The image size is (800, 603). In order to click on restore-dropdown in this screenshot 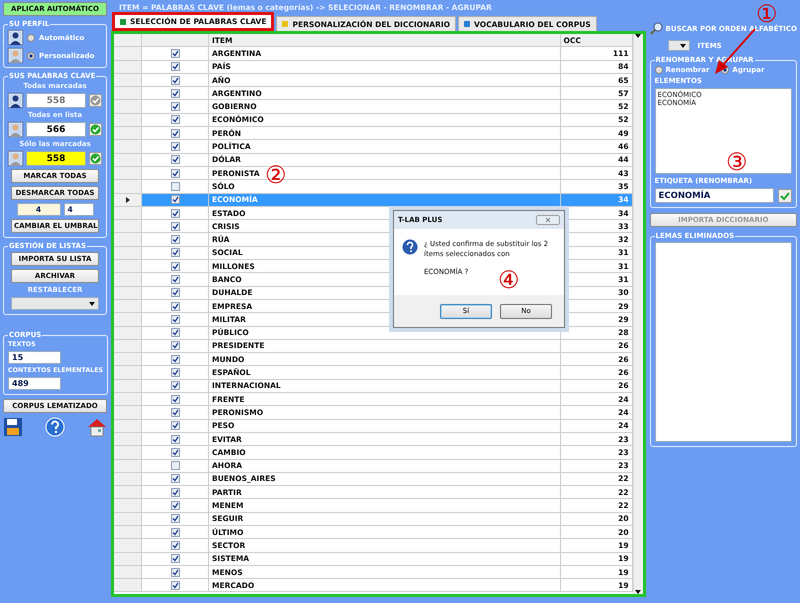, I will do `click(55, 303)`.